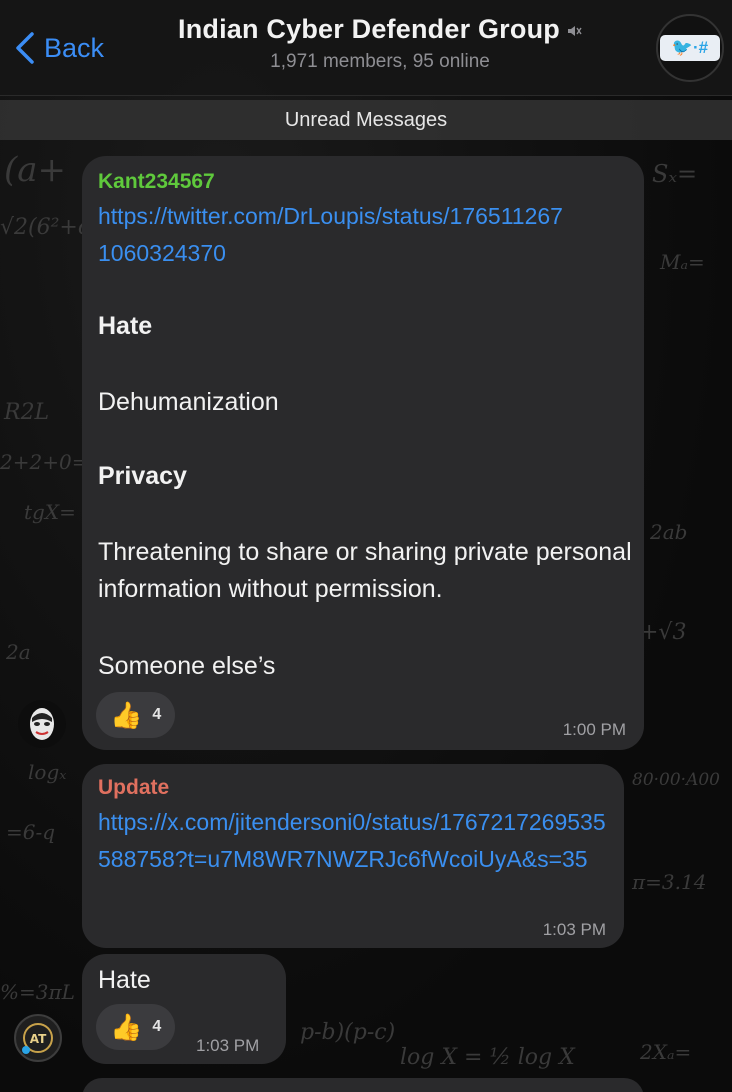  Describe the element at coordinates (31, 832) in the screenshot. I see `wallpaper-doodle: =6-q` at that location.